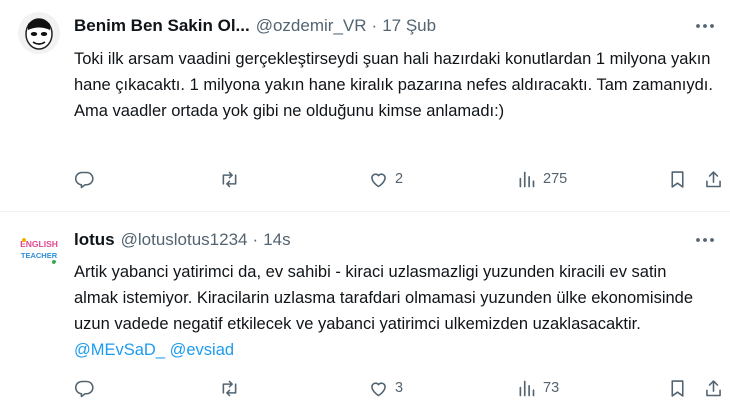 The width and height of the screenshot is (730, 420). Describe the element at coordinates (94, 240) in the screenshot. I see `author-name: lotus` at that location.